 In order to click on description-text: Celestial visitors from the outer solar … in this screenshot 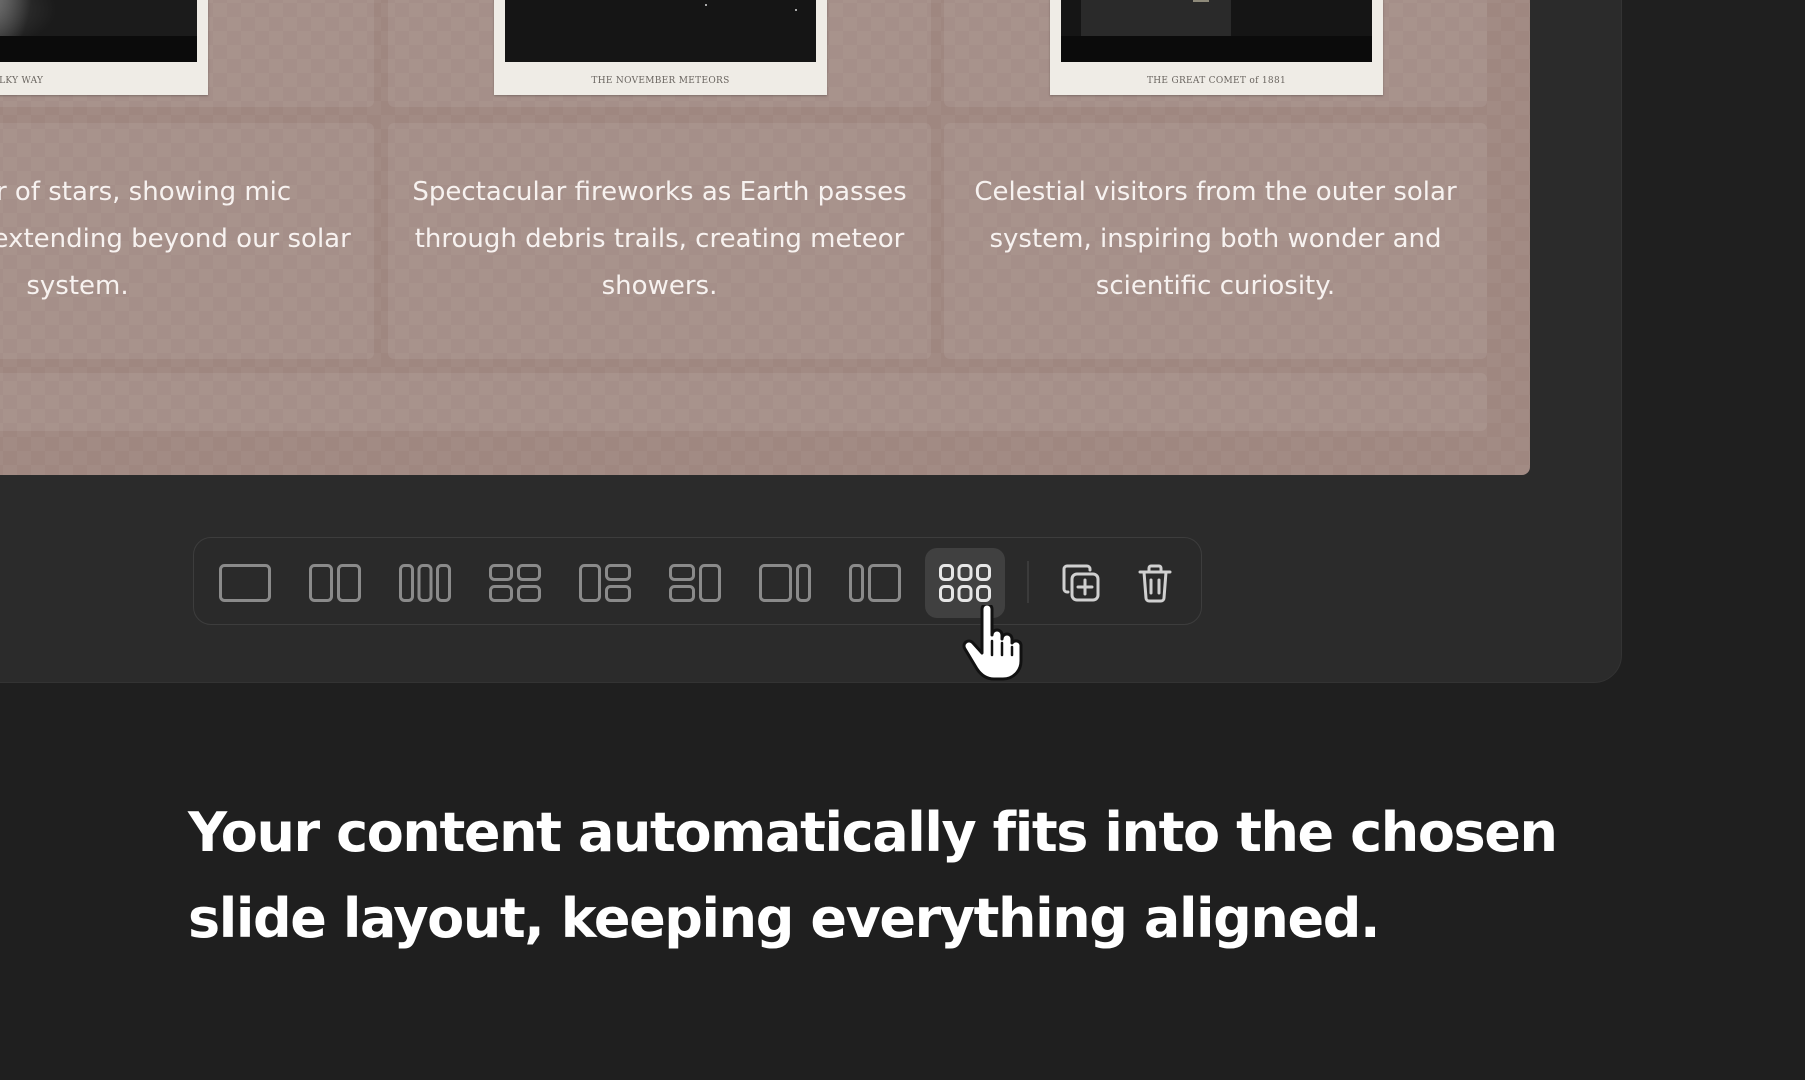, I will do `click(1215, 239)`.